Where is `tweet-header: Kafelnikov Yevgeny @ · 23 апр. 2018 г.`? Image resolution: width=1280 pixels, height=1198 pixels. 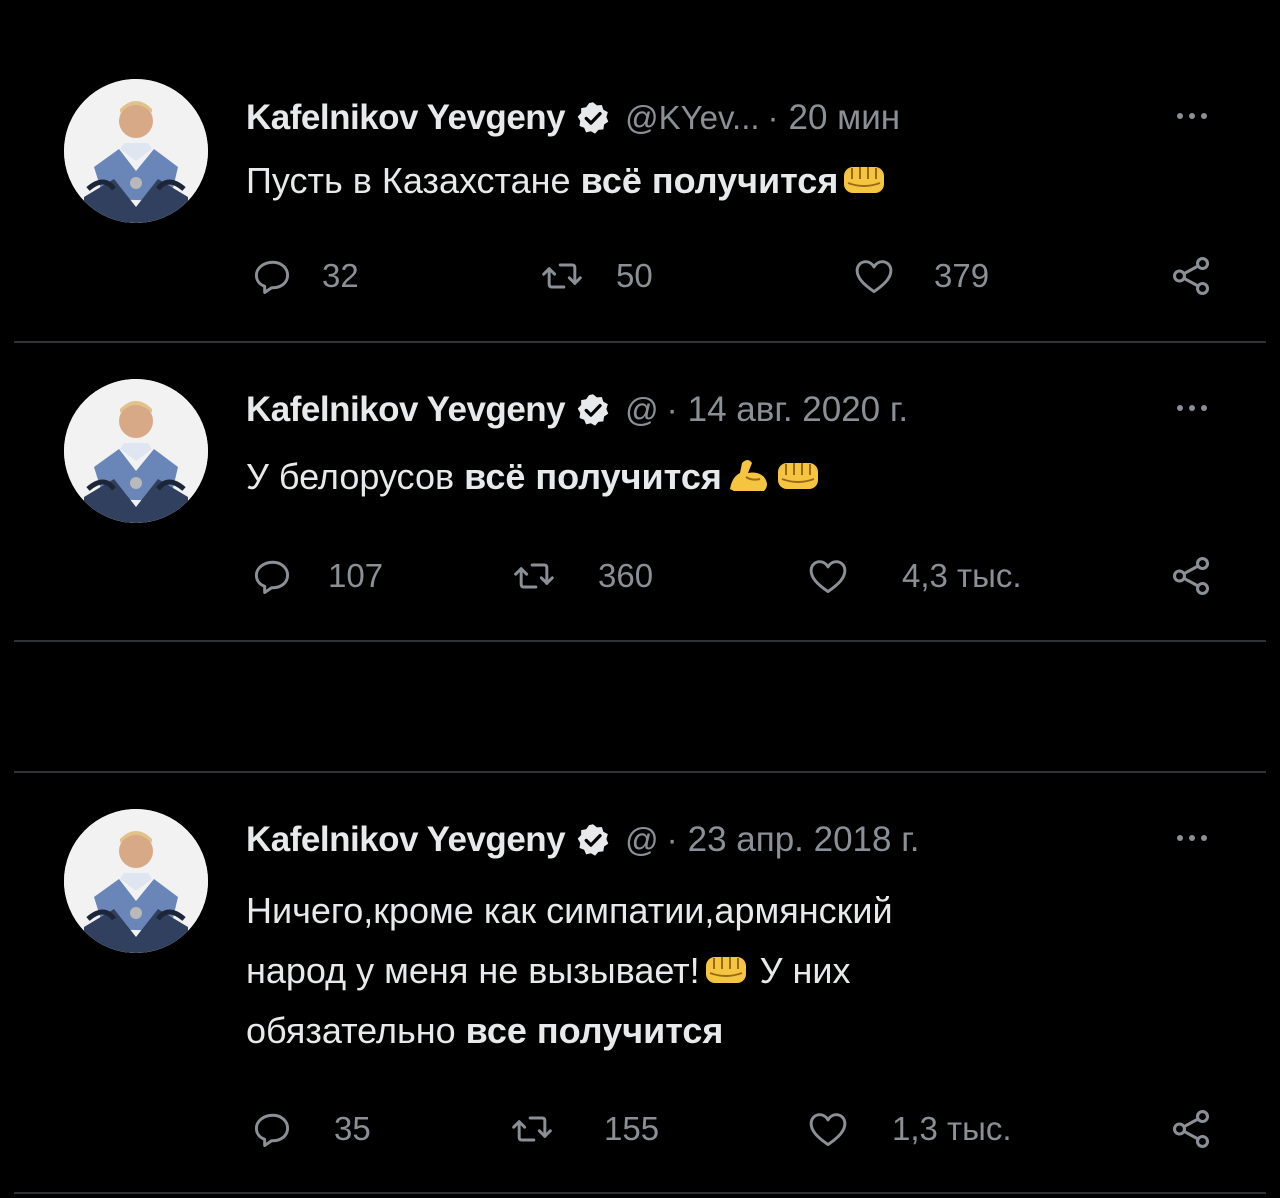 tweet-header: Kafelnikov Yevgeny @ · 23 апр. 2018 г. is located at coordinates (582, 840).